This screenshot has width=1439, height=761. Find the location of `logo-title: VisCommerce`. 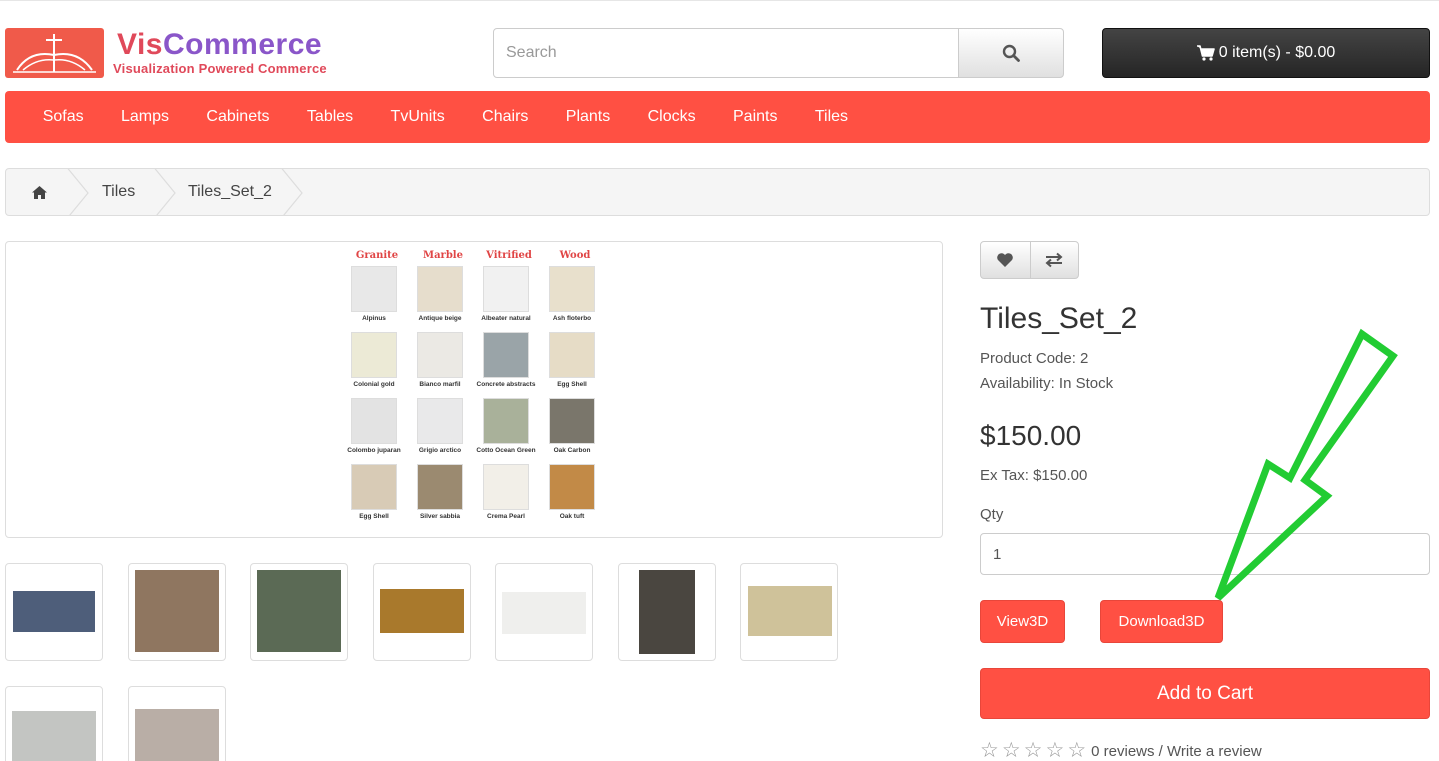

logo-title: VisCommerce is located at coordinates (219, 45).